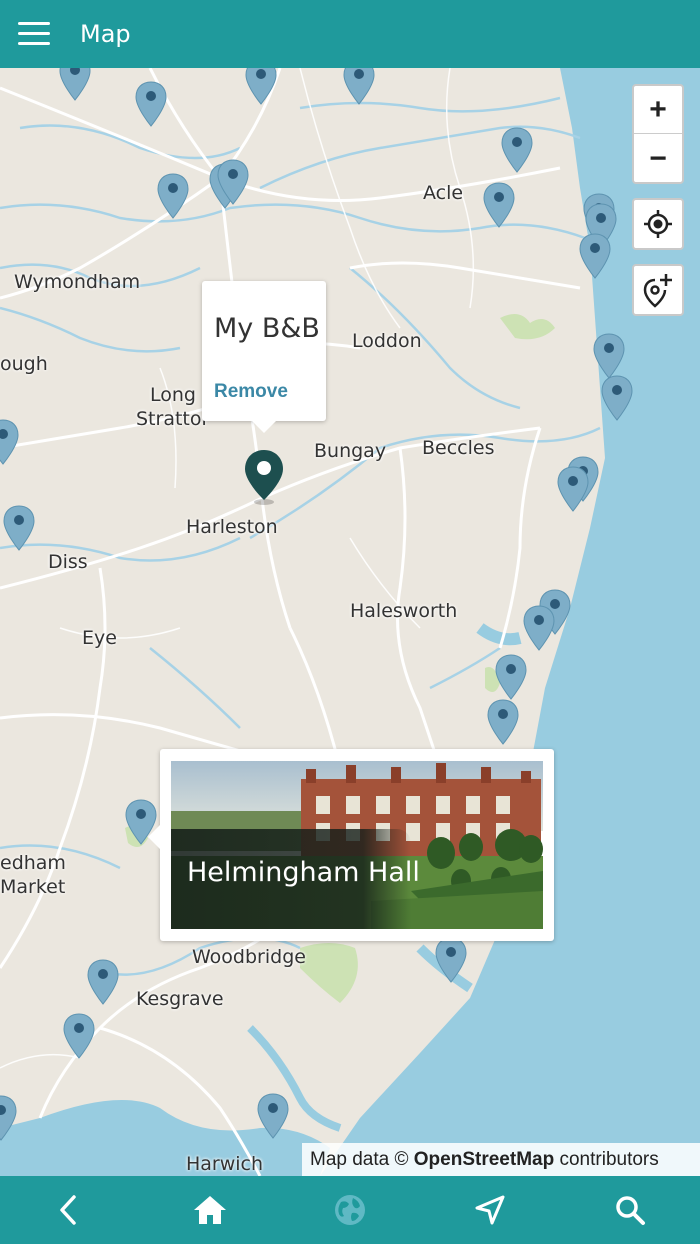 The width and height of the screenshot is (700, 1244). Describe the element at coordinates (303, 872) in the screenshot. I see `card-title: Helmingham Hall` at that location.